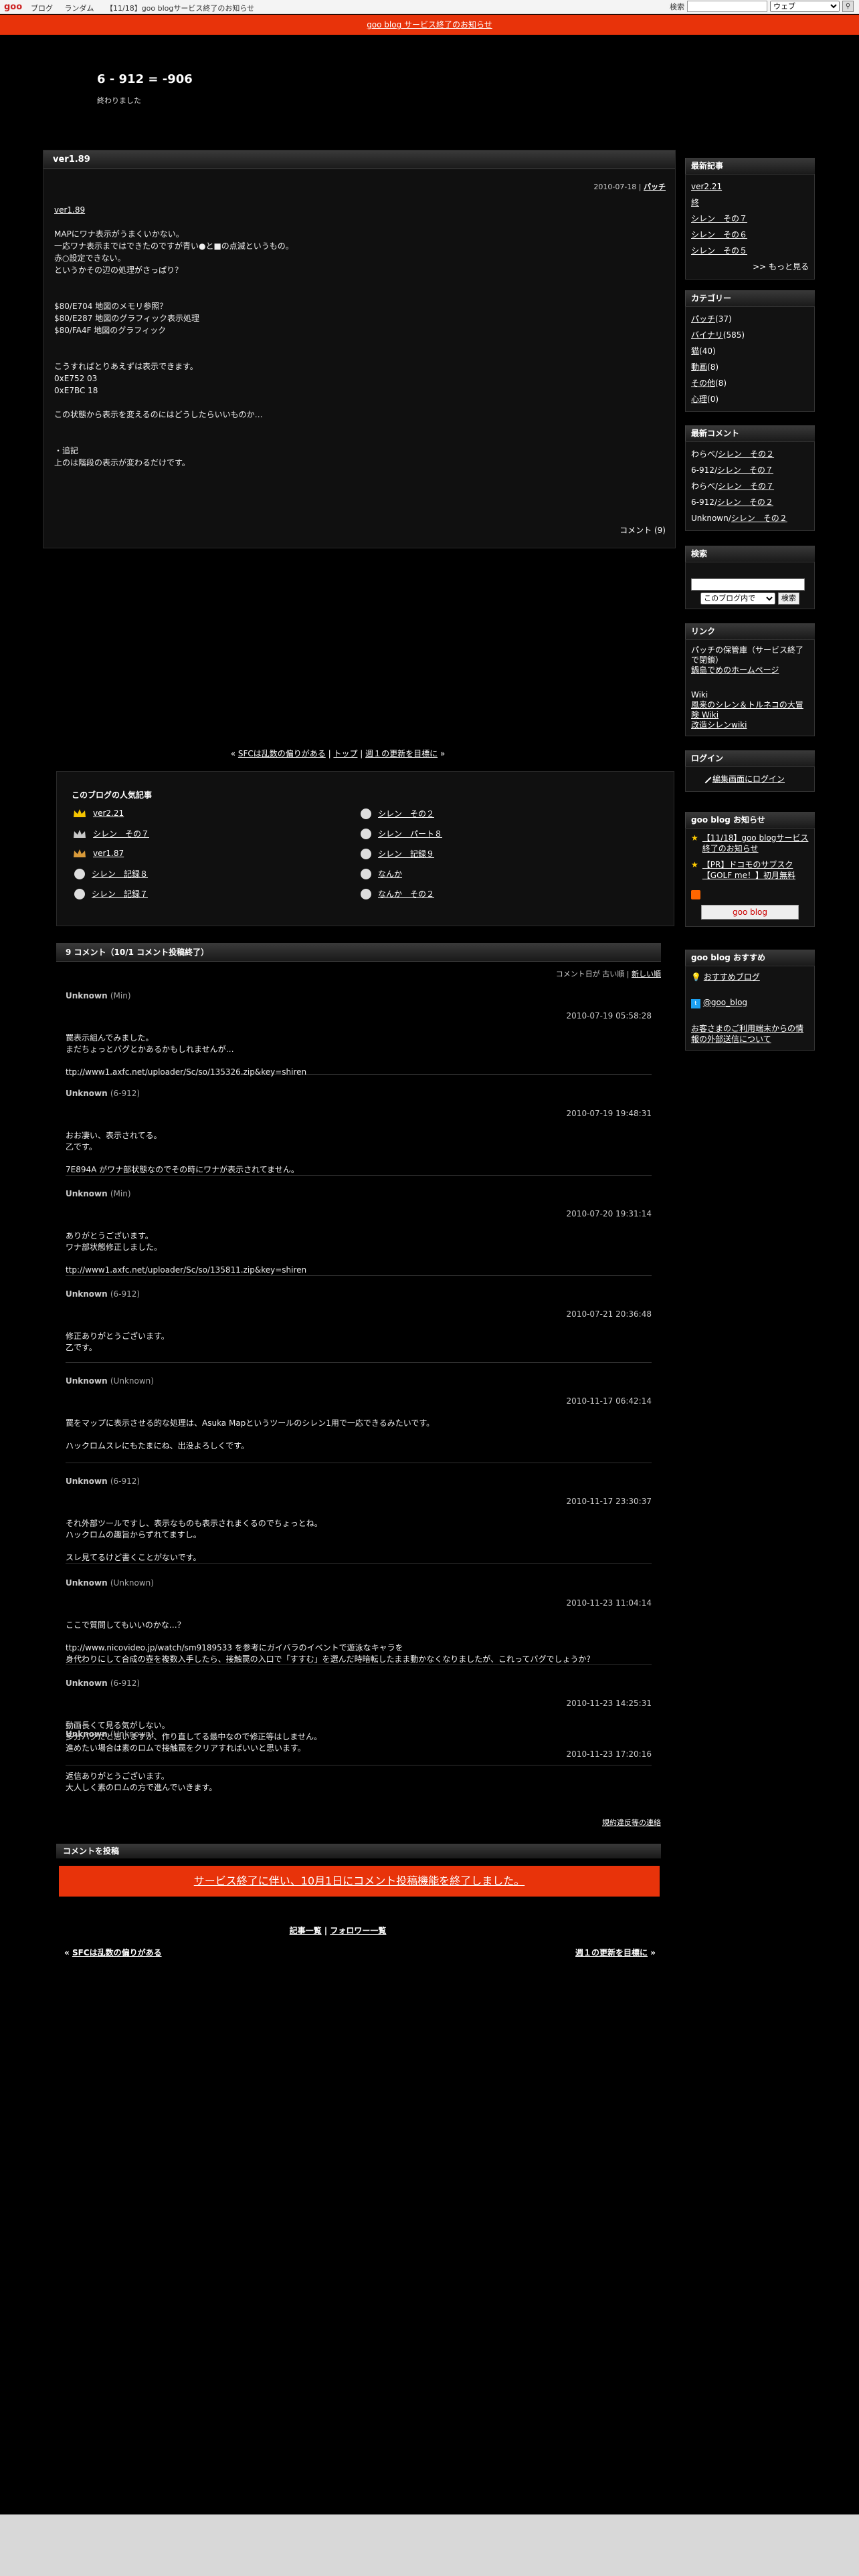 Image resolution: width=859 pixels, height=2576 pixels. What do you see at coordinates (750, 843) in the screenshot?
I see `goo-notice-item: ★ 【11/18】goo blogサービス終了のお知らせ` at bounding box center [750, 843].